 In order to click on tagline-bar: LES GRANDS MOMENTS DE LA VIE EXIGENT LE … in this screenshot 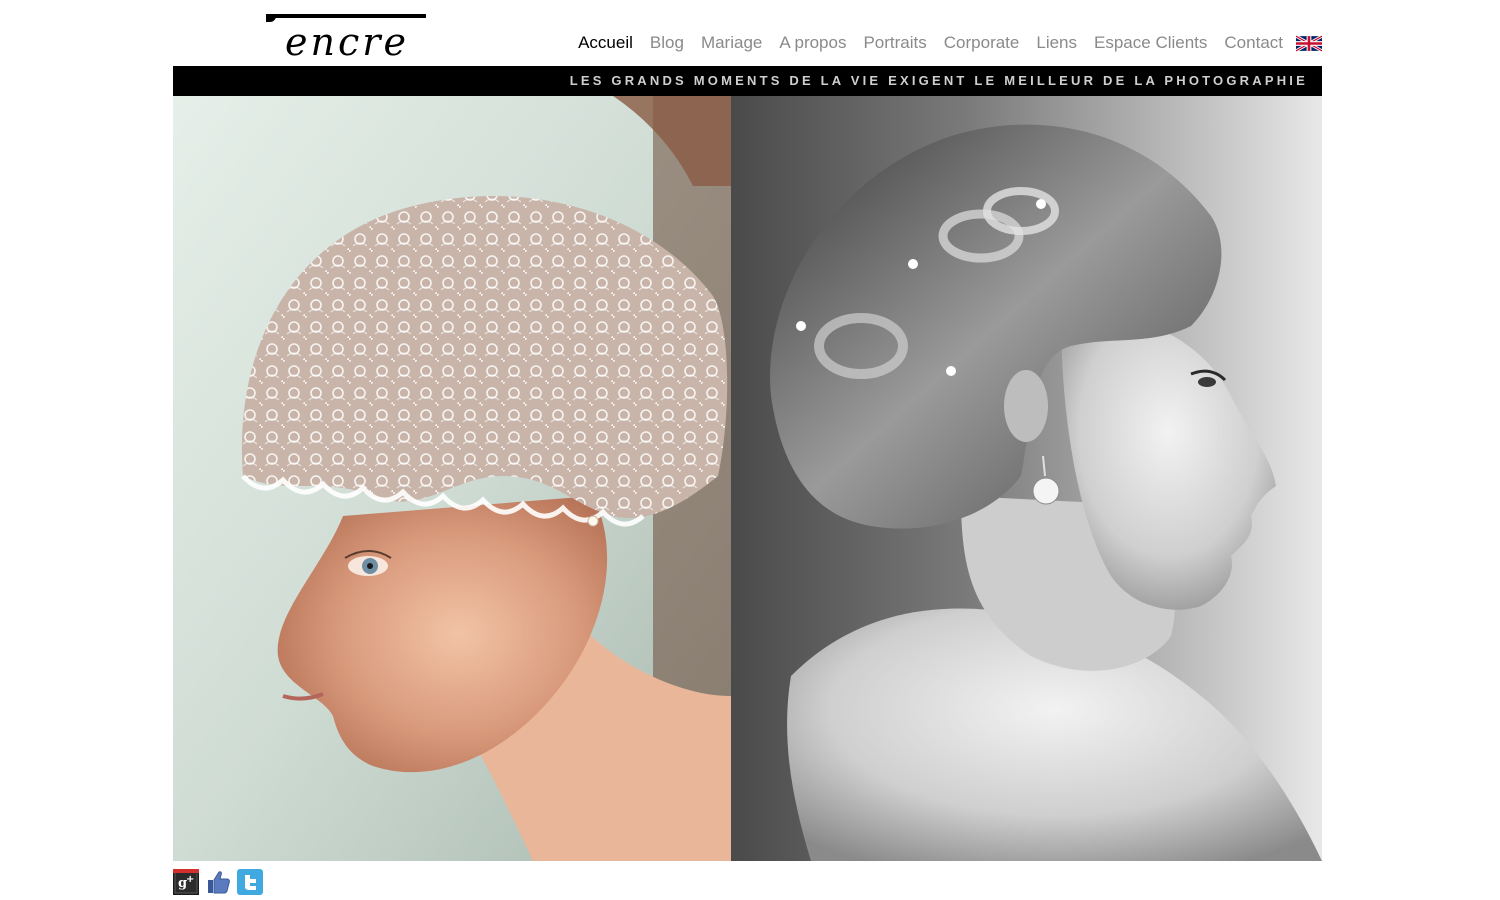, I will do `click(747, 81)`.